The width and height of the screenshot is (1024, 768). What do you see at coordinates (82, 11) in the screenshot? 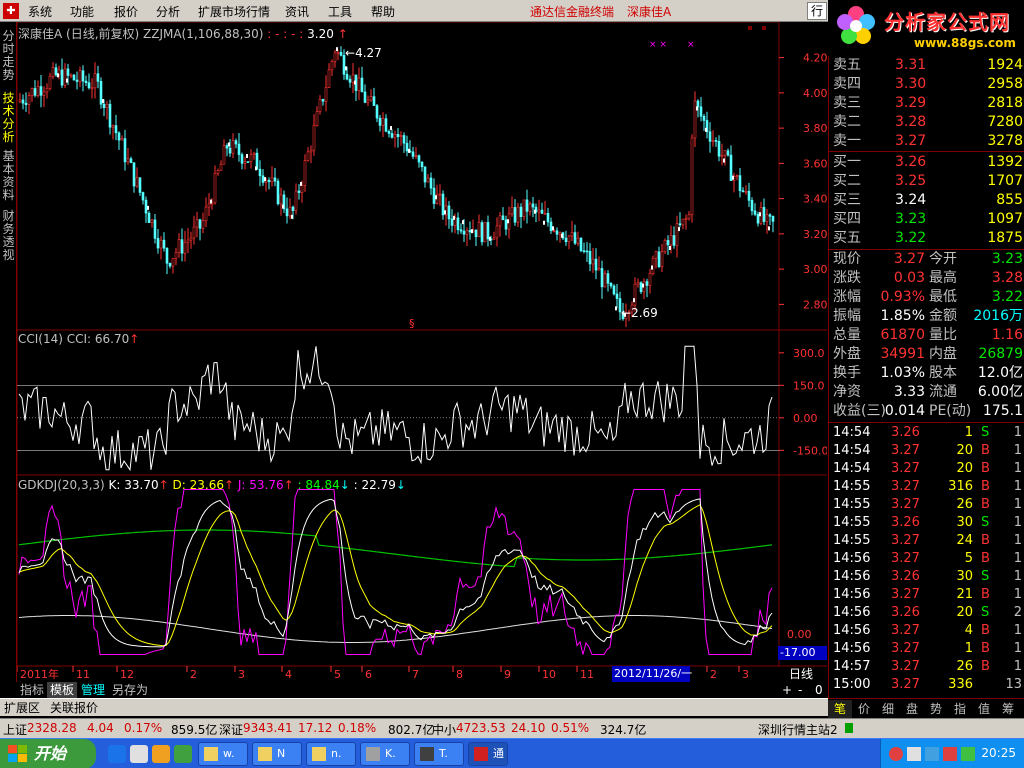
I see `menu-function: 功能` at bounding box center [82, 11].